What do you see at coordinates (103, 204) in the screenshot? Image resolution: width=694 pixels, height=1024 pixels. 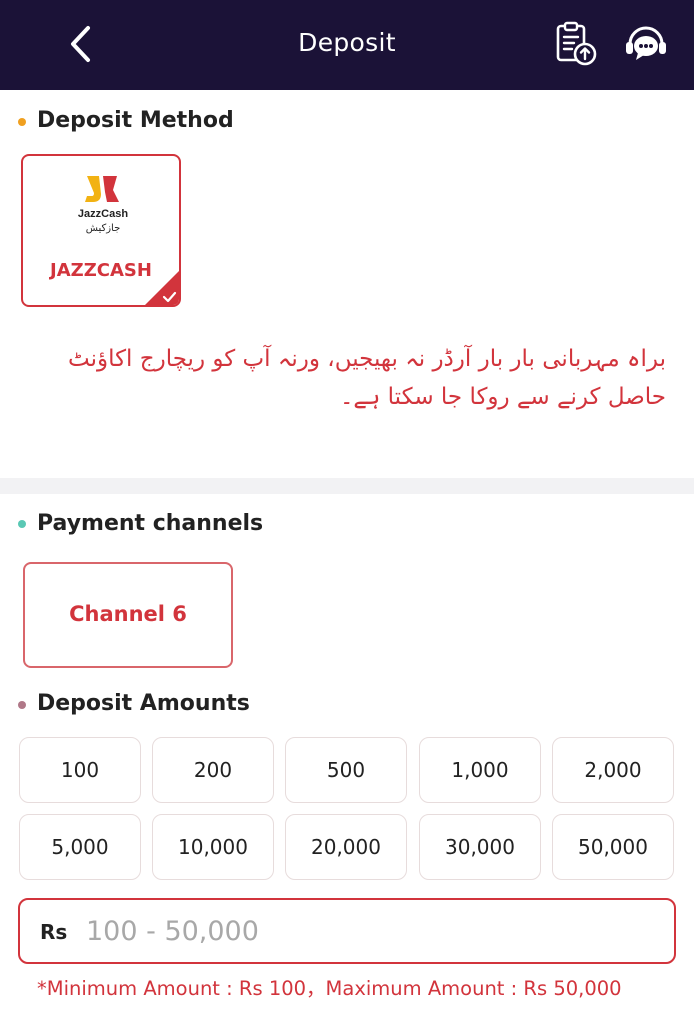 I see `jazzcash-logo: JazzCash جازکیش` at bounding box center [103, 204].